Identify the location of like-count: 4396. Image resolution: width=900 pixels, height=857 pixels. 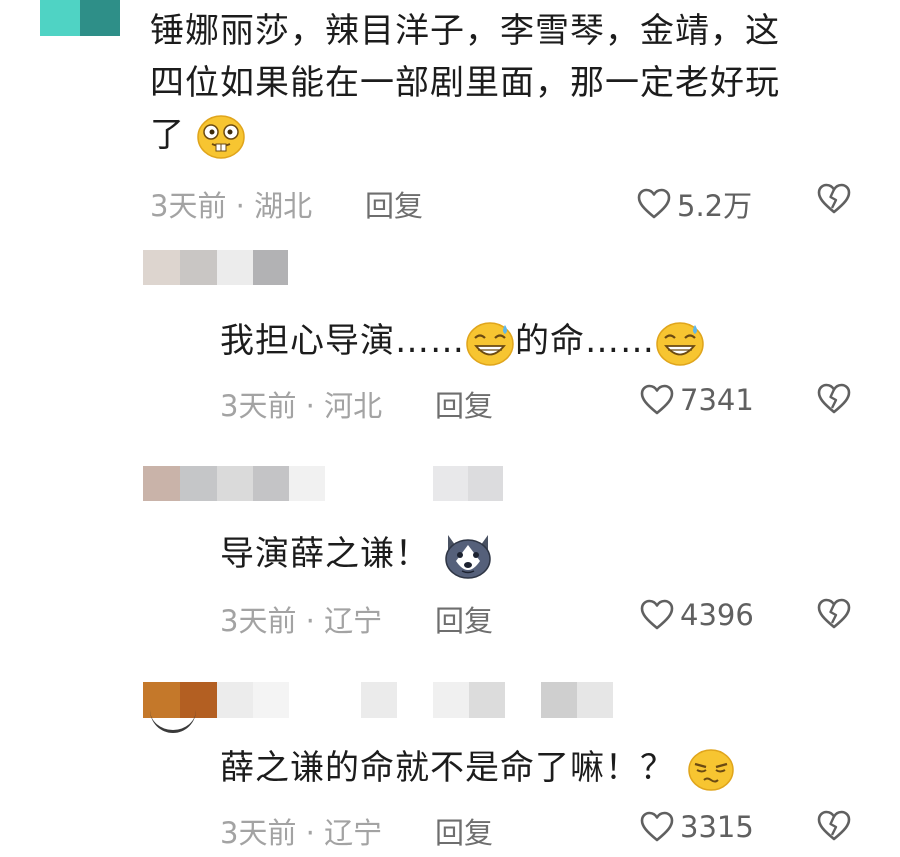
(717, 615).